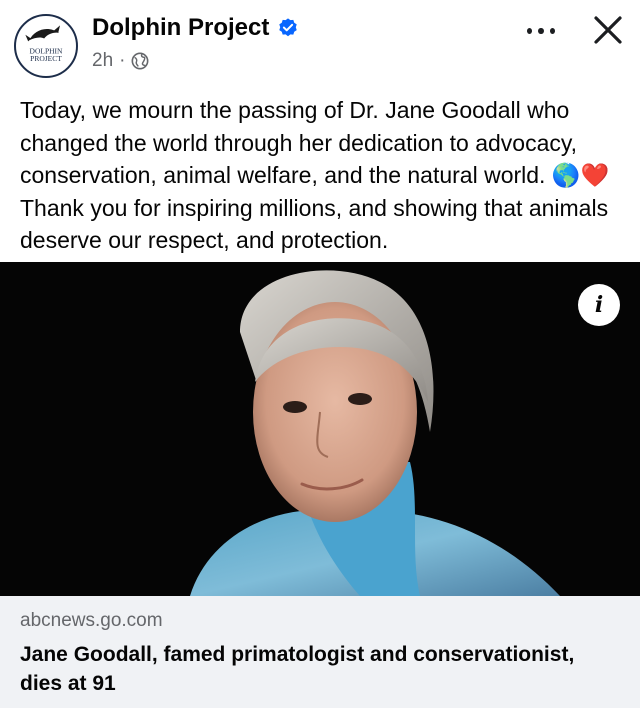 The image size is (640, 718). I want to click on verified-badge-icon, so click(288, 27).